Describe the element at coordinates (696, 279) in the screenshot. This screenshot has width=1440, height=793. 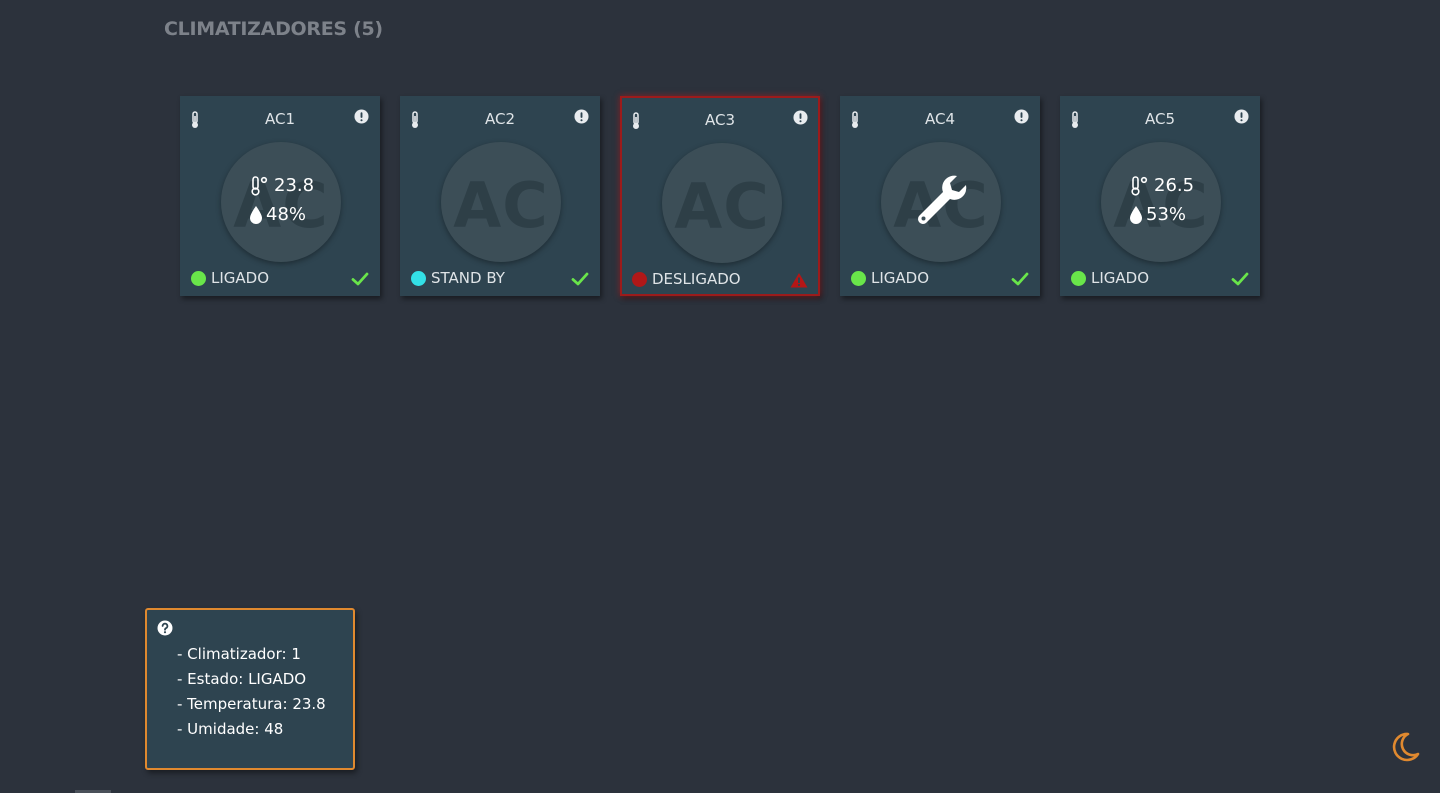
I see `status-label: DESLIGADO` at that location.